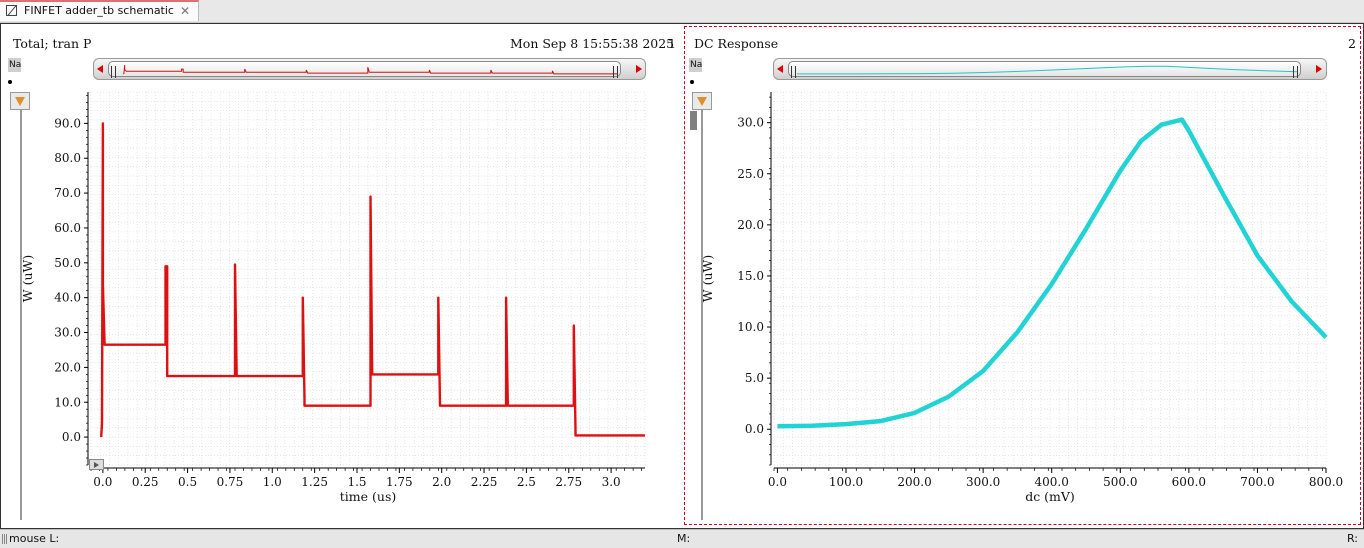 This screenshot has width=1364, height=548. What do you see at coordinates (67, 298) in the screenshot?
I see `y-tick-label: 40.0` at bounding box center [67, 298].